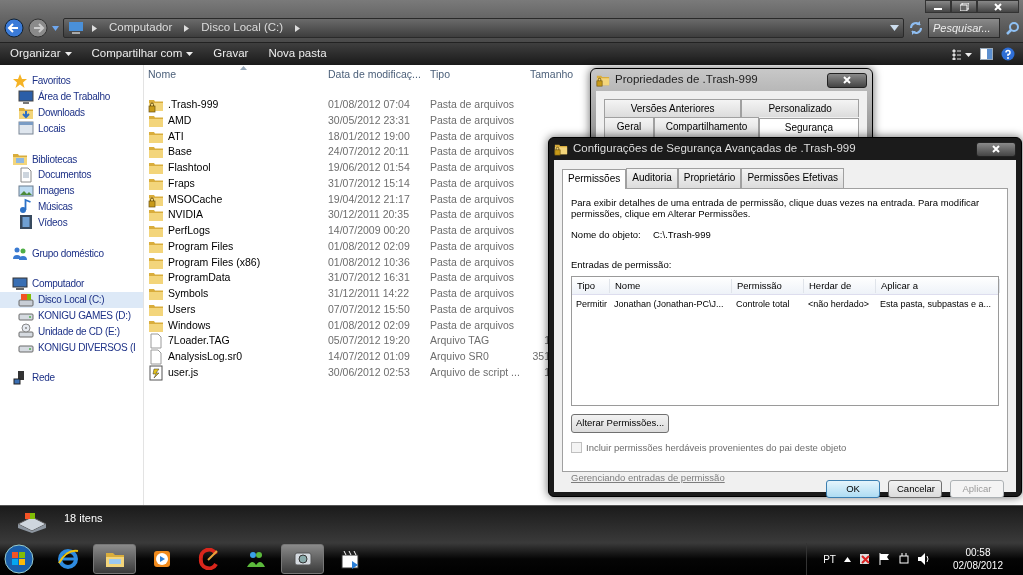 Image resolution: width=1023 pixels, height=575 pixels. I want to click on toolbar-button: Gravar, so click(231, 54).